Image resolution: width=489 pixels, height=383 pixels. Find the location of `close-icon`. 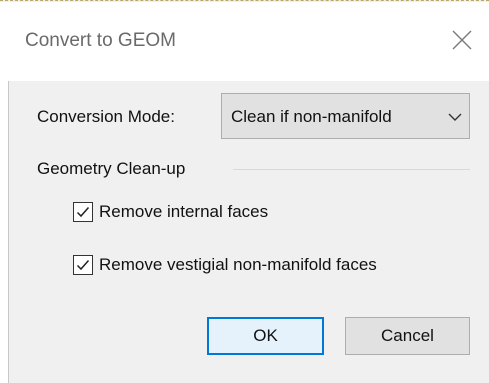

close-icon is located at coordinates (462, 40).